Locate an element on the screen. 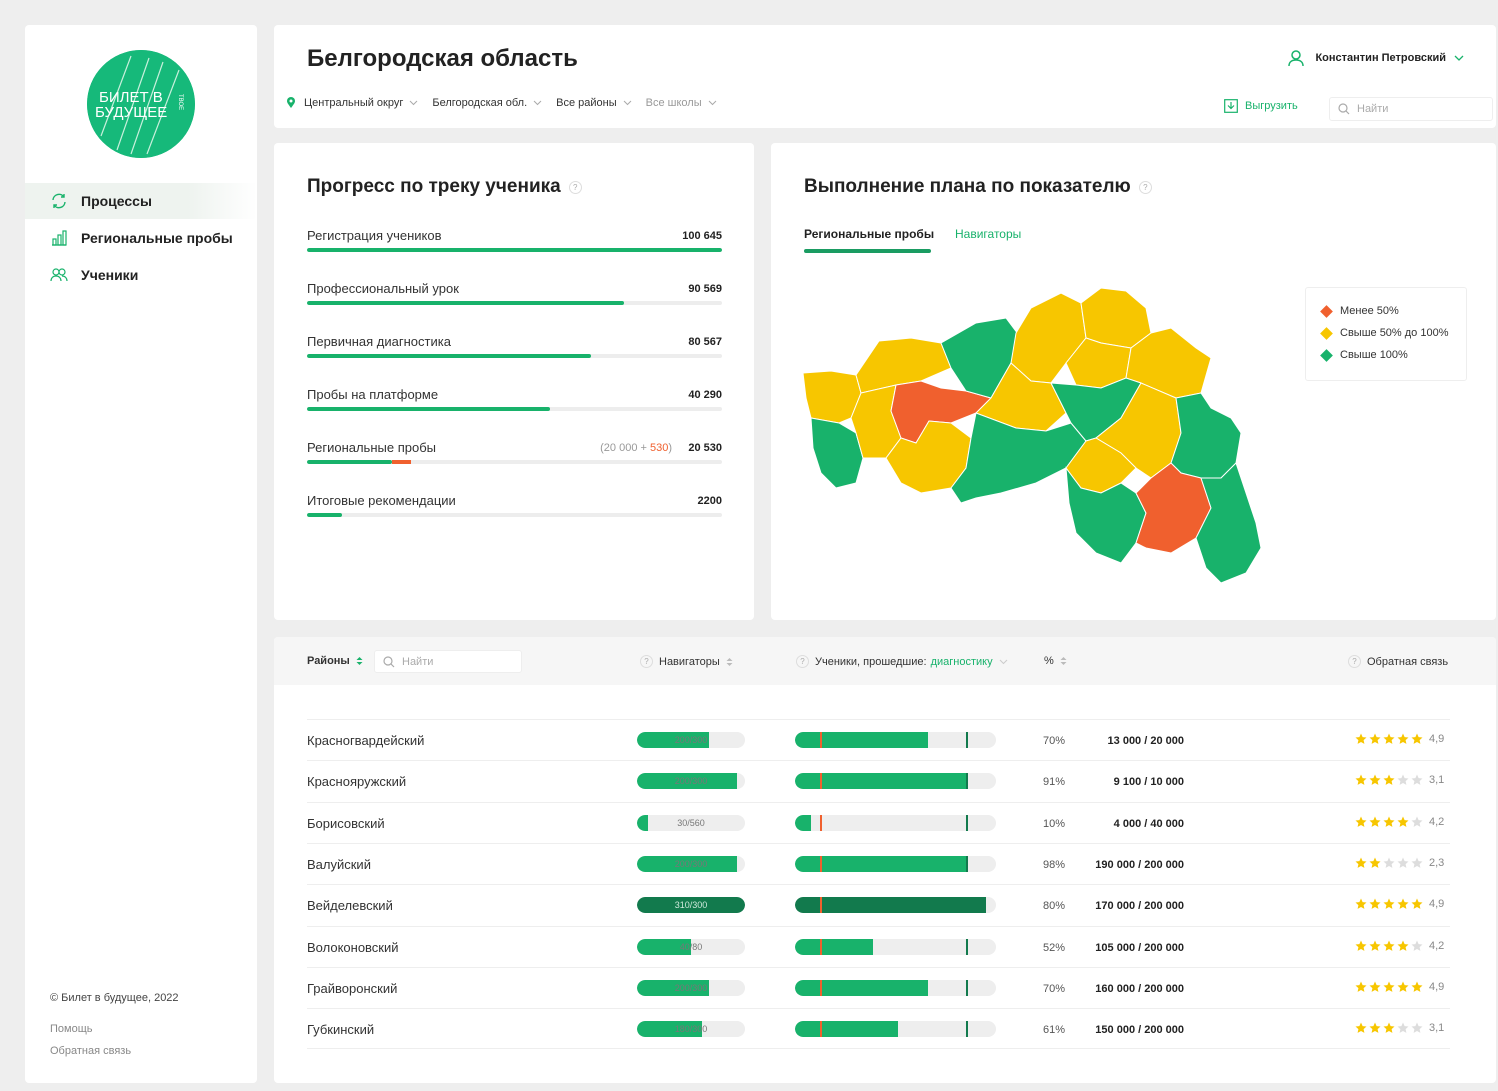  legend-diamond-icon is located at coordinates (1326, 355).